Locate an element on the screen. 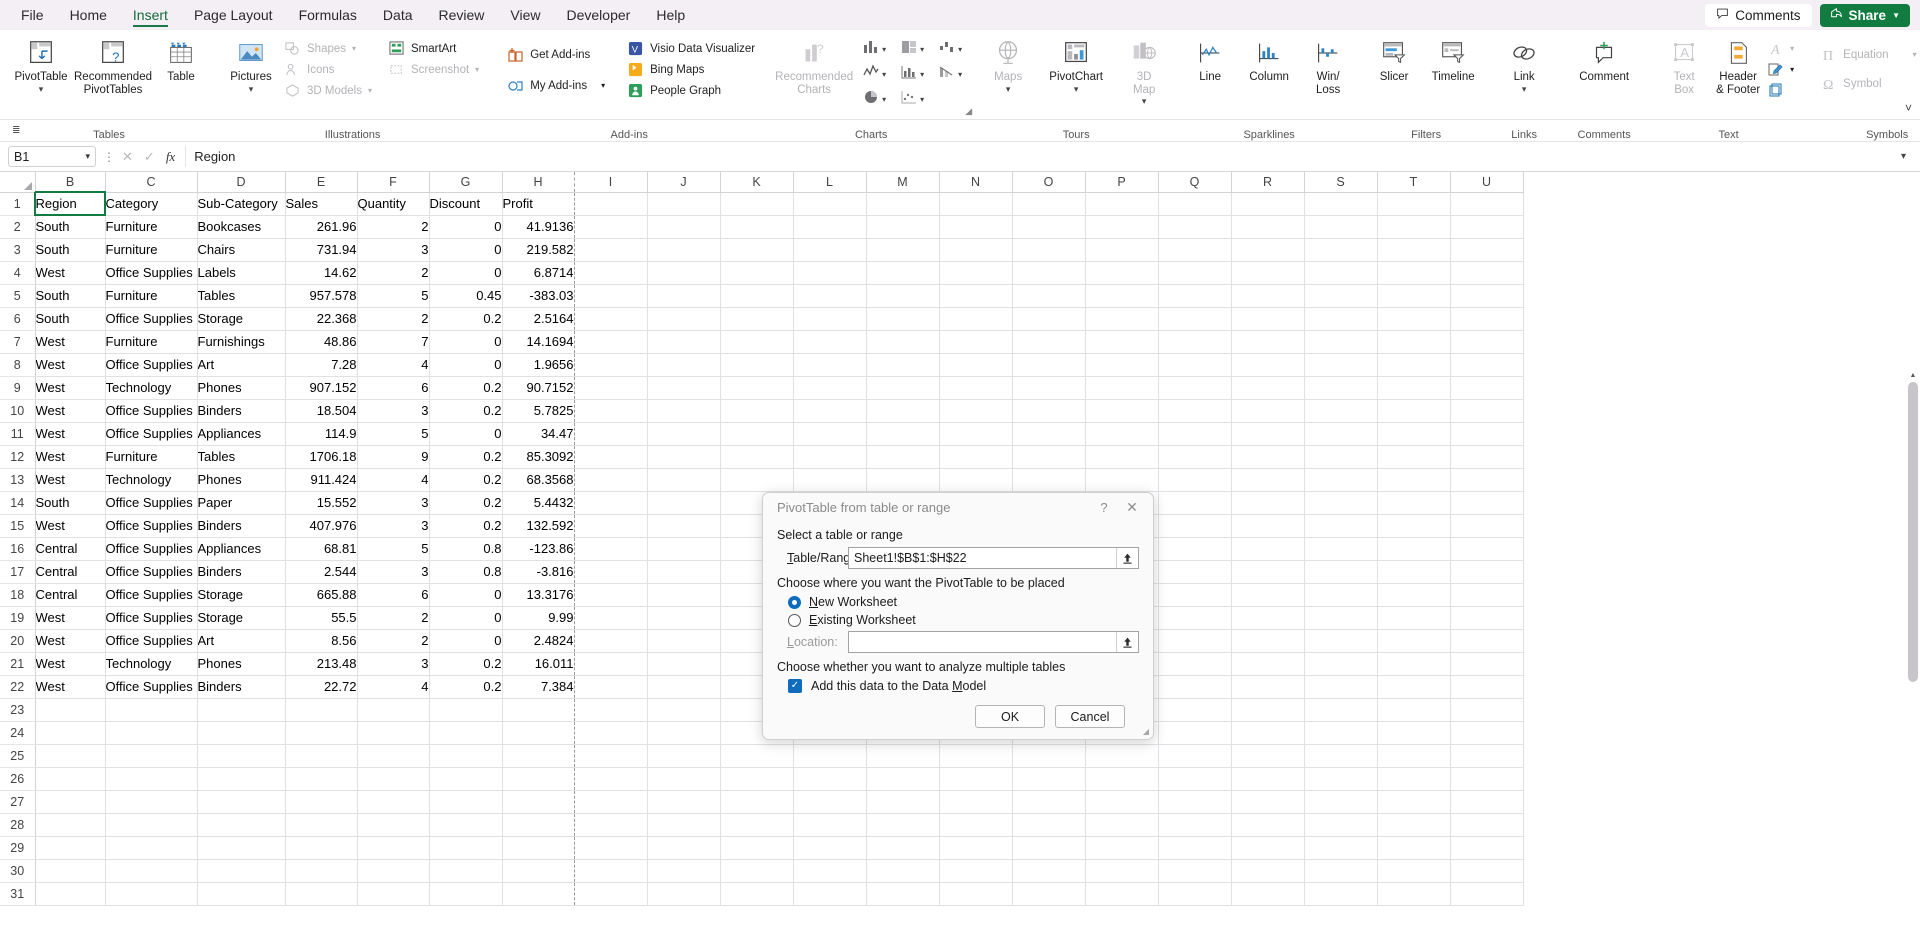 This screenshot has width=1920, height=932. column-header-T: T is located at coordinates (1414, 182).